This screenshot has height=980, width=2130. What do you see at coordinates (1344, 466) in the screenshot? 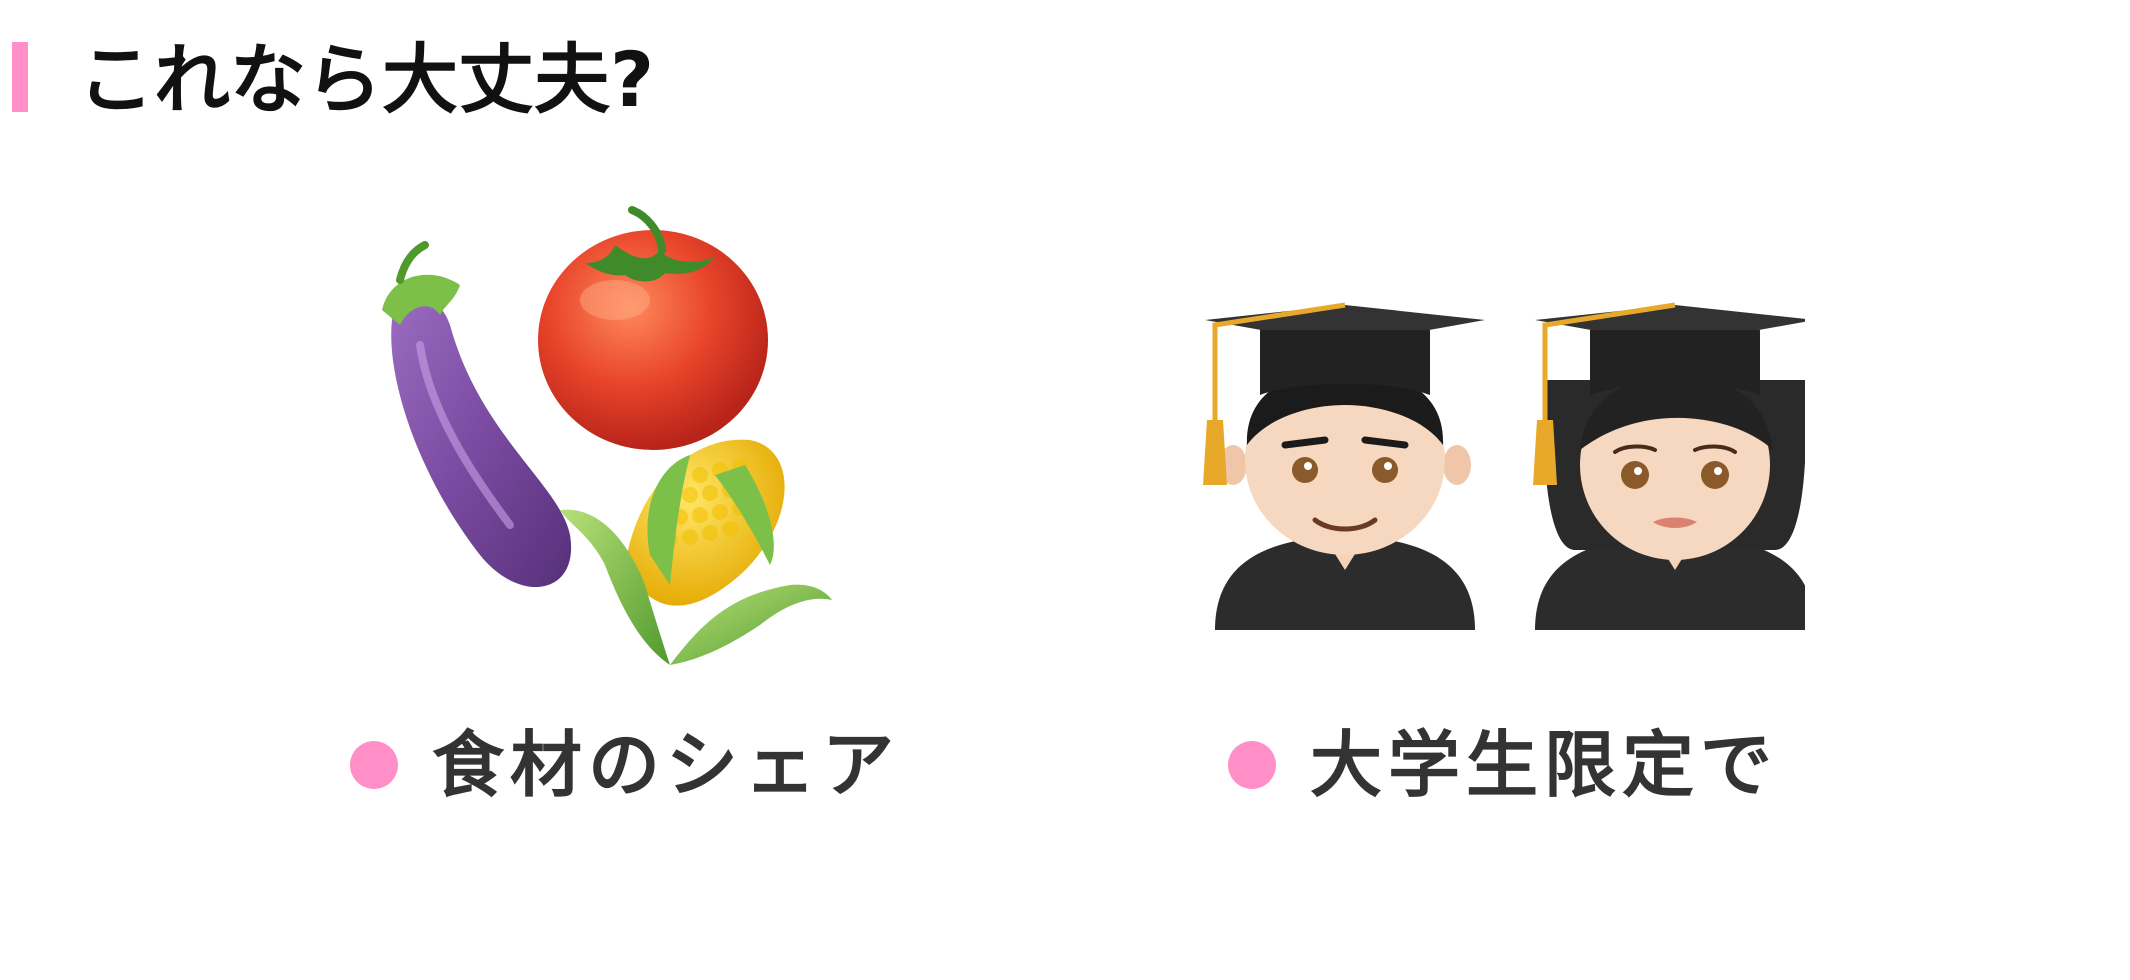
I see `male-student-icon` at bounding box center [1344, 466].